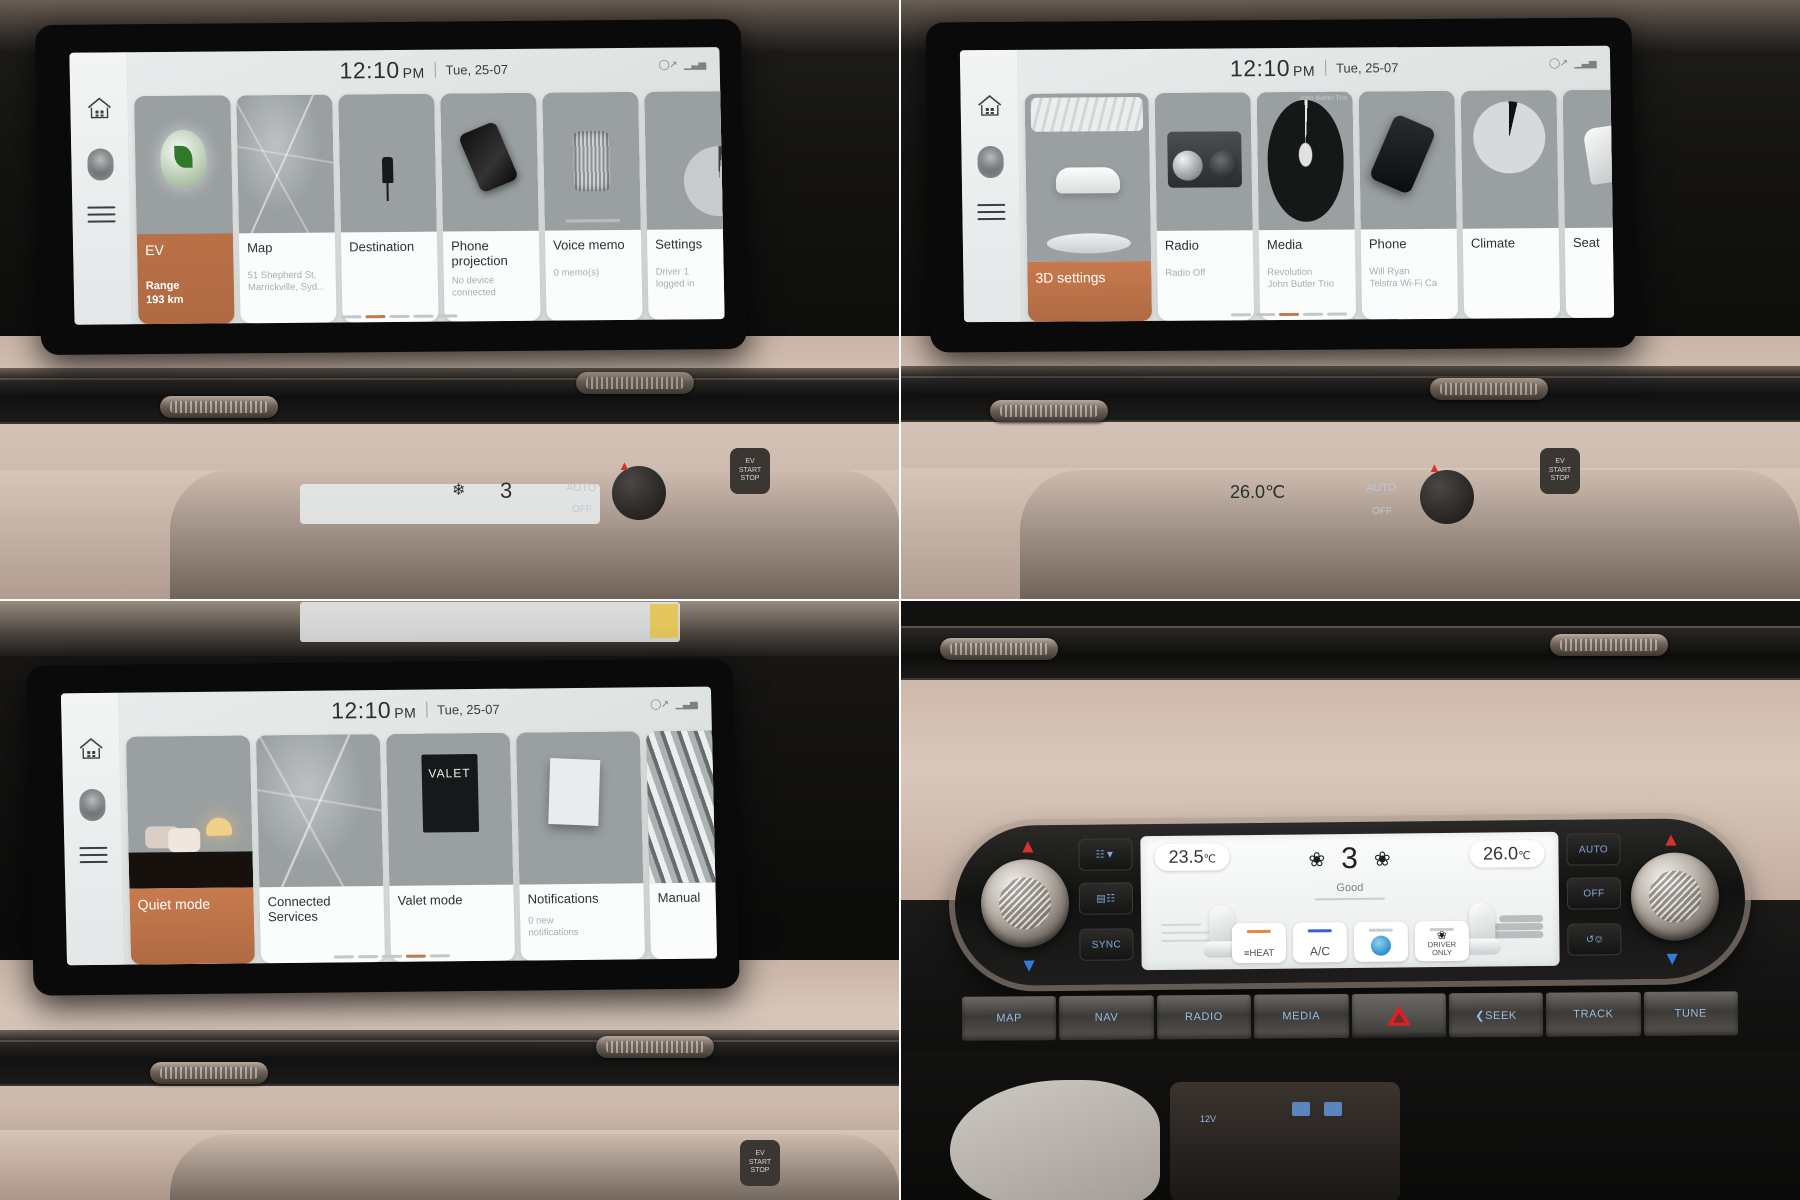 Image resolution: width=1800 pixels, height=1200 pixels. I want to click on card-voice-memo: Voice memo 0 memo(s), so click(592, 206).